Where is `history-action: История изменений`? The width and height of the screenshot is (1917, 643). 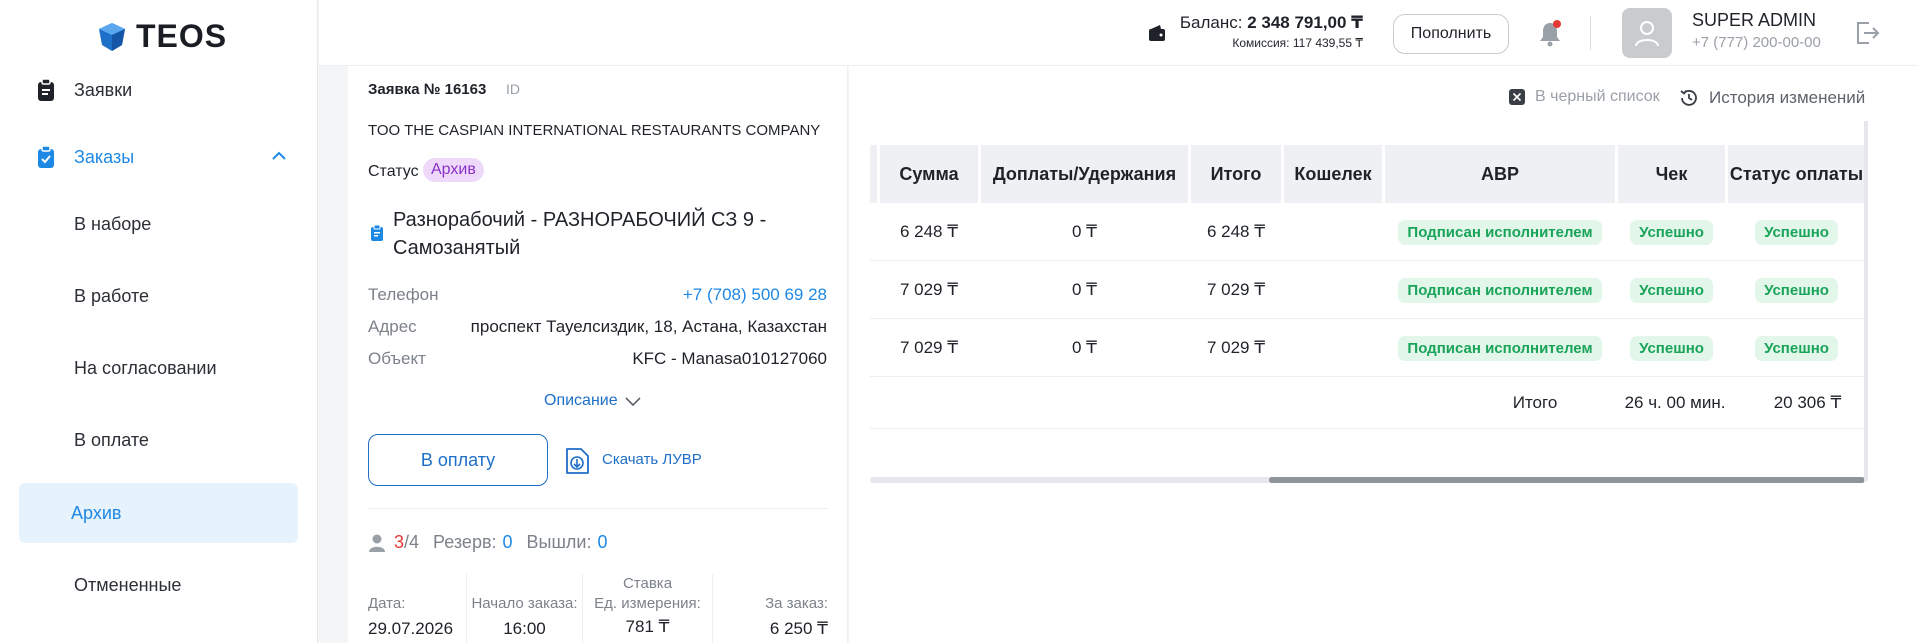
history-action: История изменений is located at coordinates (1772, 98).